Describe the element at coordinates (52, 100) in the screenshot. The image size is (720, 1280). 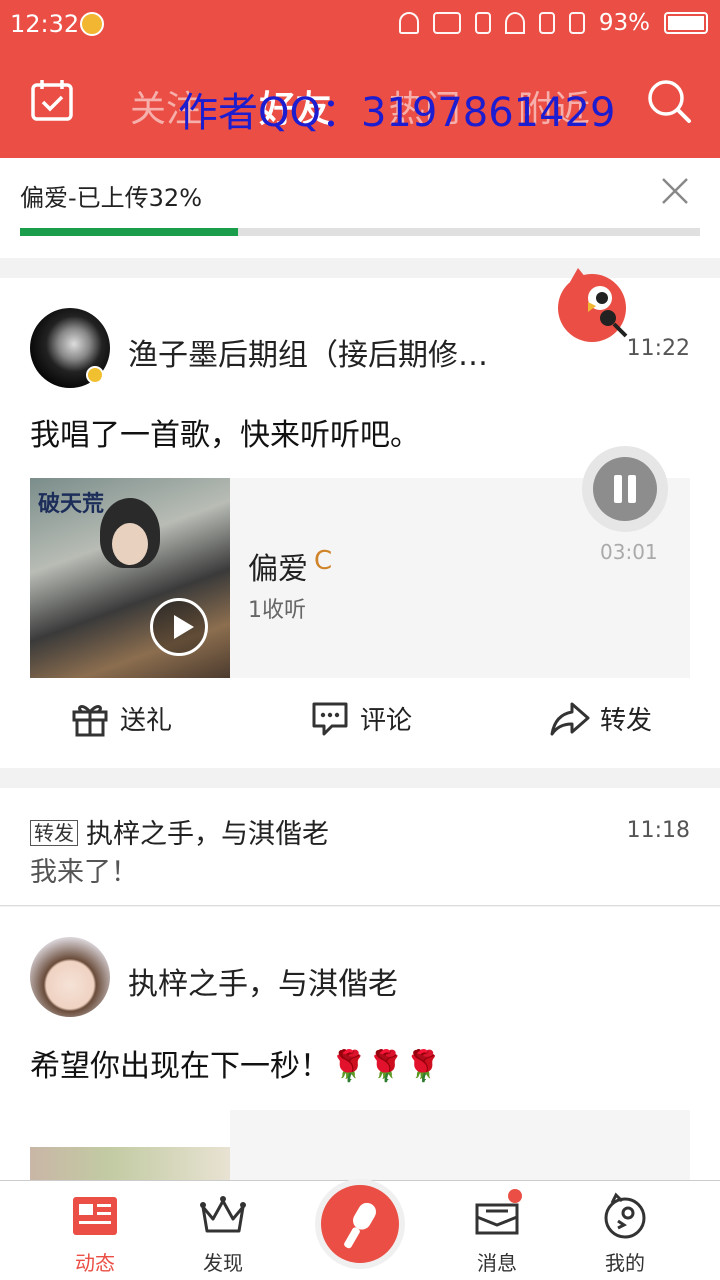
I see `calendar-icon` at that location.